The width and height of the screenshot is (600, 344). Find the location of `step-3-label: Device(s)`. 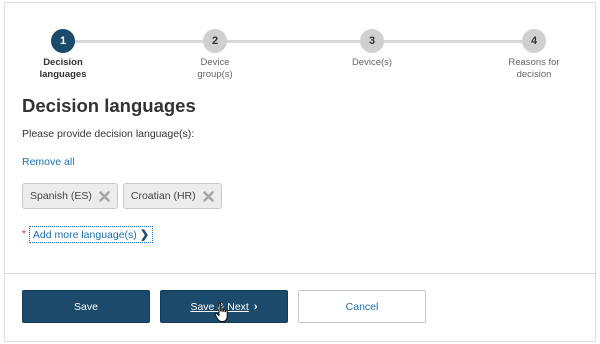

step-3-label: Device(s) is located at coordinates (372, 63).